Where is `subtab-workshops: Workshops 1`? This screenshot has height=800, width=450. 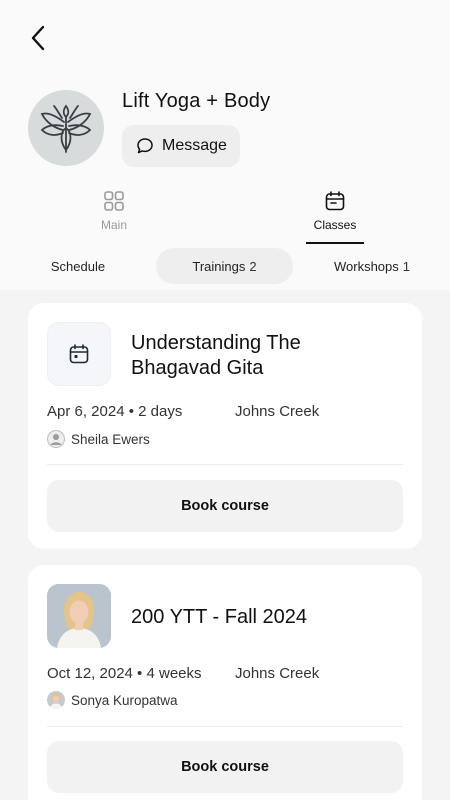 subtab-workshops: Workshops 1 is located at coordinates (372, 266).